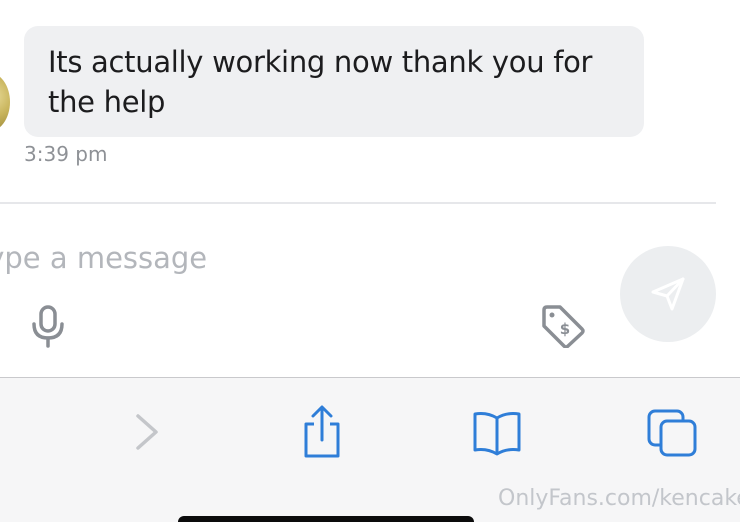 This screenshot has width=740, height=522. I want to click on avatar, so click(5, 102).